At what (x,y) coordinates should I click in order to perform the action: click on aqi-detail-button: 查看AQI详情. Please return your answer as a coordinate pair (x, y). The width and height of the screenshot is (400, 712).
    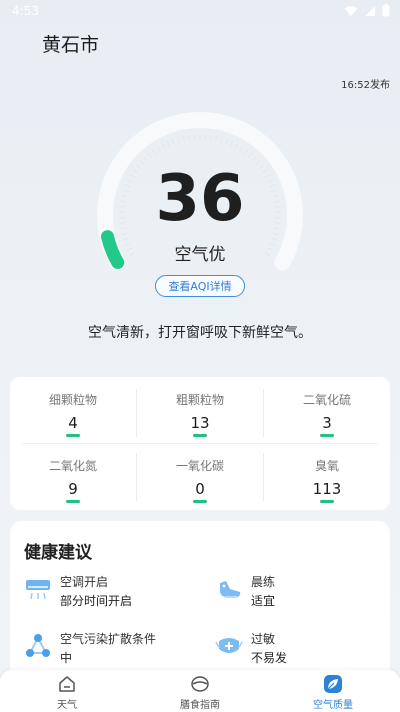
    Looking at the image, I should click on (200, 286).